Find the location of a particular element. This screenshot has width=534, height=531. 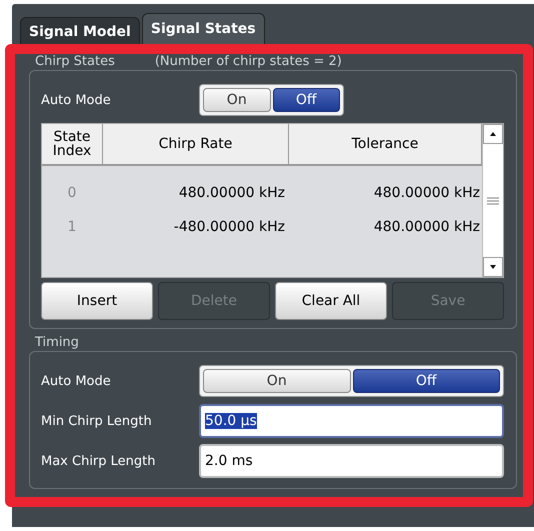

action-button: Insert is located at coordinates (97, 301).